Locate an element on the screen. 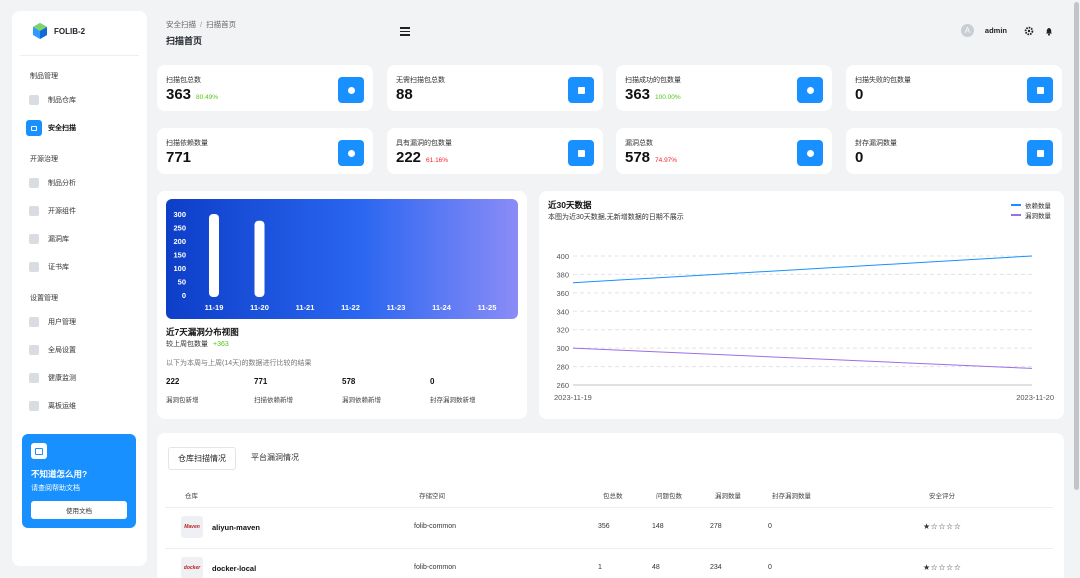 This screenshot has height=578, width=1080. stat-value: 771 is located at coordinates (181, 157).